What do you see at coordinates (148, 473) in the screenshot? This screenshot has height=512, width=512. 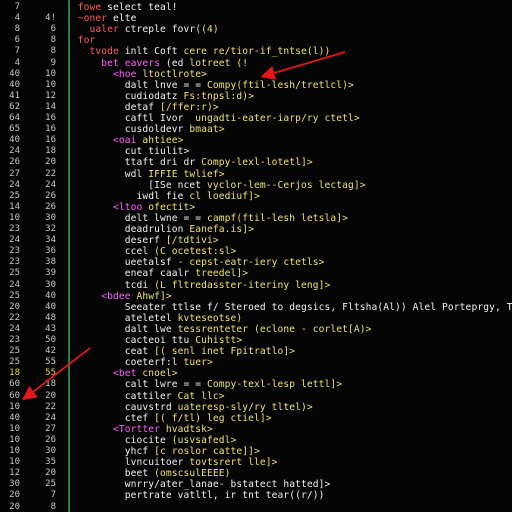 I see `code-text: beet (omscsulEEEE)` at bounding box center [148, 473].